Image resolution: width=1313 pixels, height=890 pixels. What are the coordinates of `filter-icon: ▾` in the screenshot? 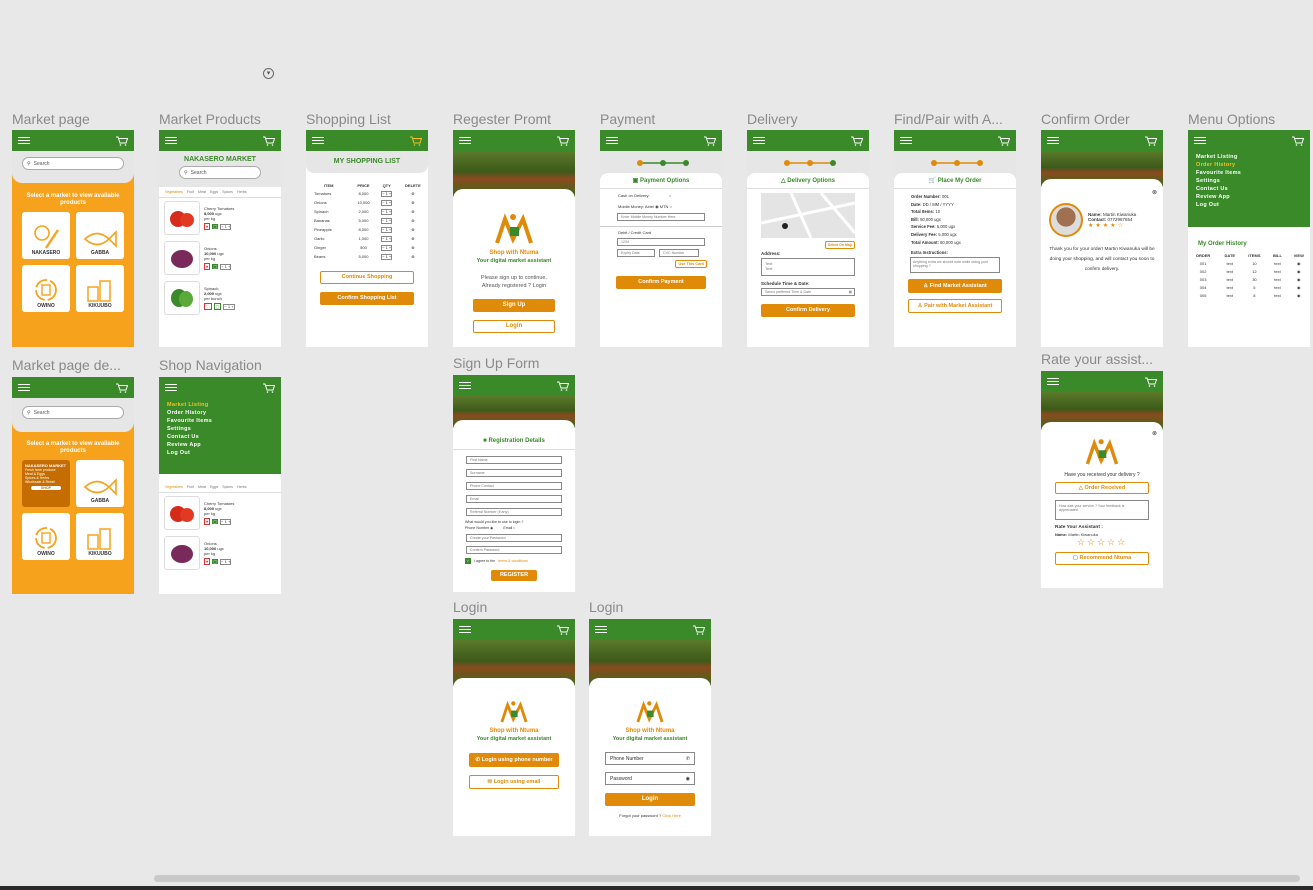 It's located at (268, 73).